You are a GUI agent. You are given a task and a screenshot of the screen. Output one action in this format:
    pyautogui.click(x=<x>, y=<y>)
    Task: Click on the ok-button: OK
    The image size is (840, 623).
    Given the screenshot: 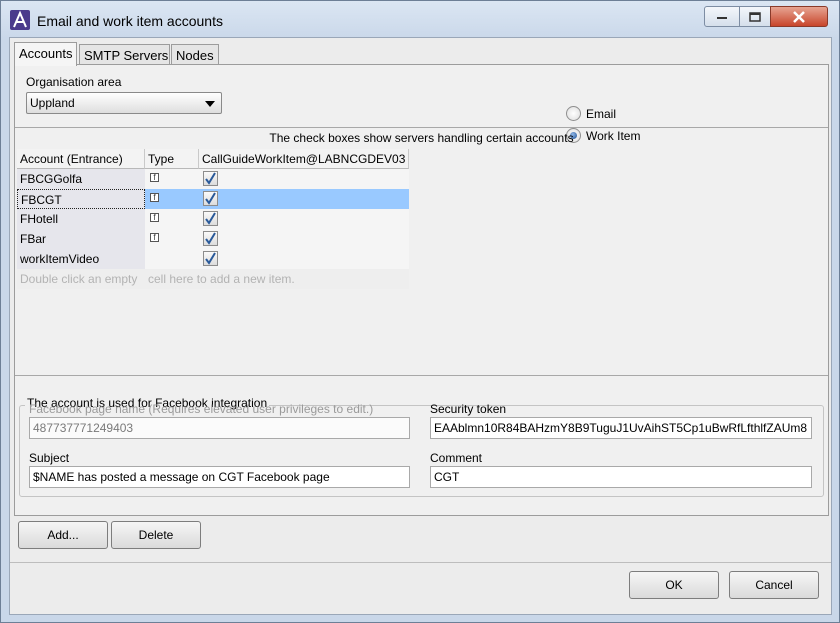 What is the action you would take?
    pyautogui.click(x=674, y=585)
    